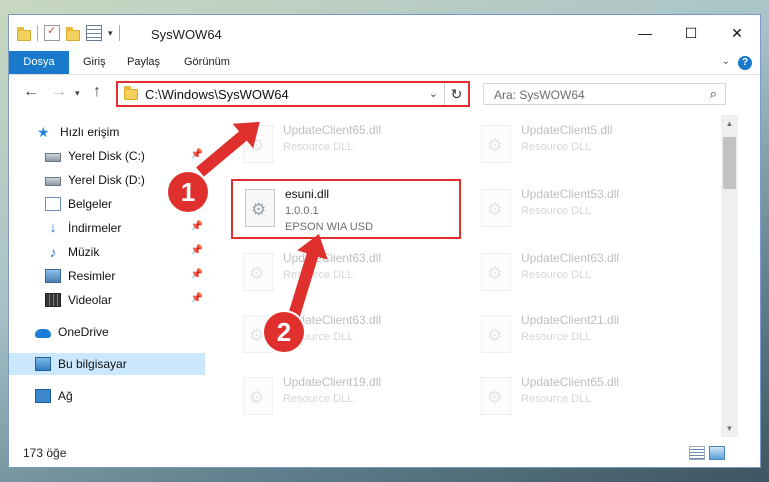 The image size is (769, 482). Describe the element at coordinates (691, 33) in the screenshot. I see `maximize-button: ☐` at that location.